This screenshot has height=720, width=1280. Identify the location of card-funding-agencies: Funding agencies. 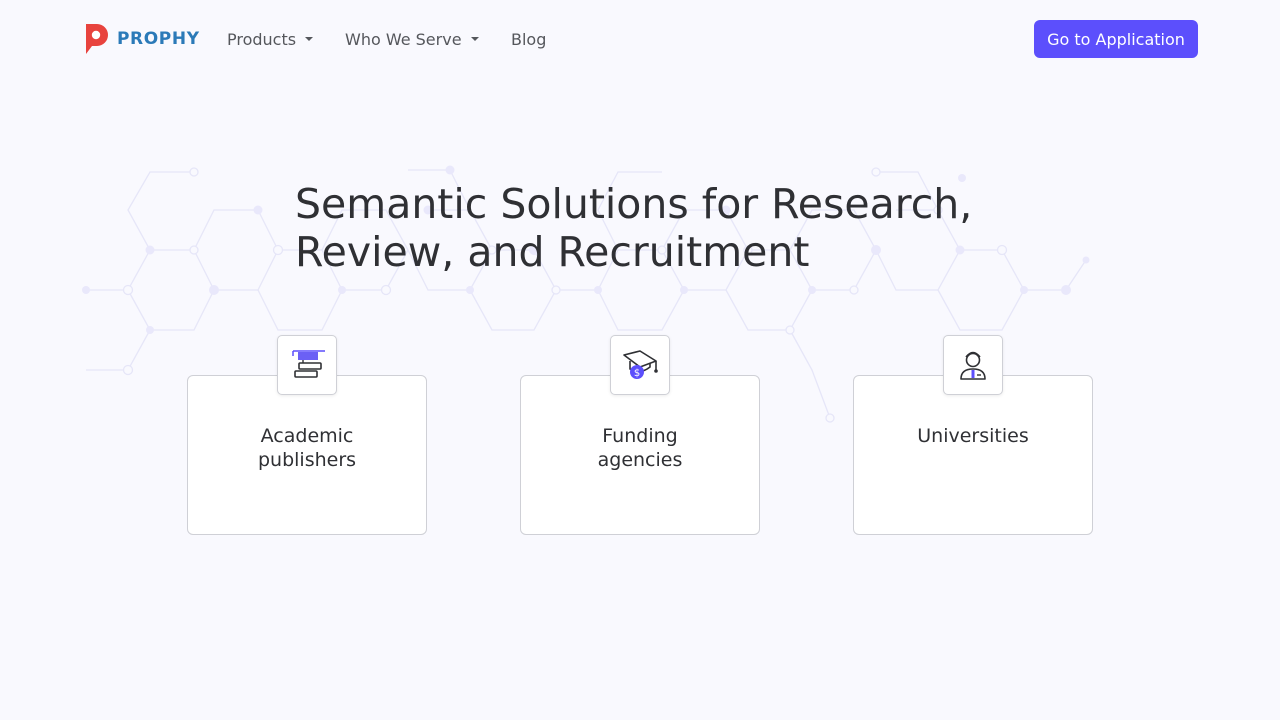
(640, 455).